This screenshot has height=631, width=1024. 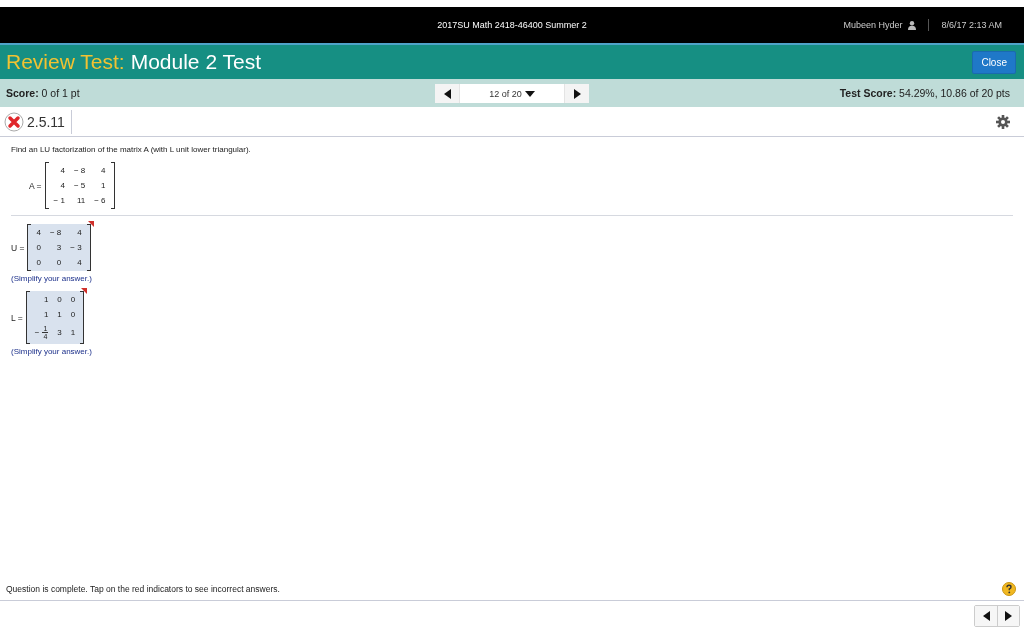 What do you see at coordinates (924, 93) in the screenshot?
I see `test-score: Test Score: 54.29%, 10.86 of 20 pts` at bounding box center [924, 93].